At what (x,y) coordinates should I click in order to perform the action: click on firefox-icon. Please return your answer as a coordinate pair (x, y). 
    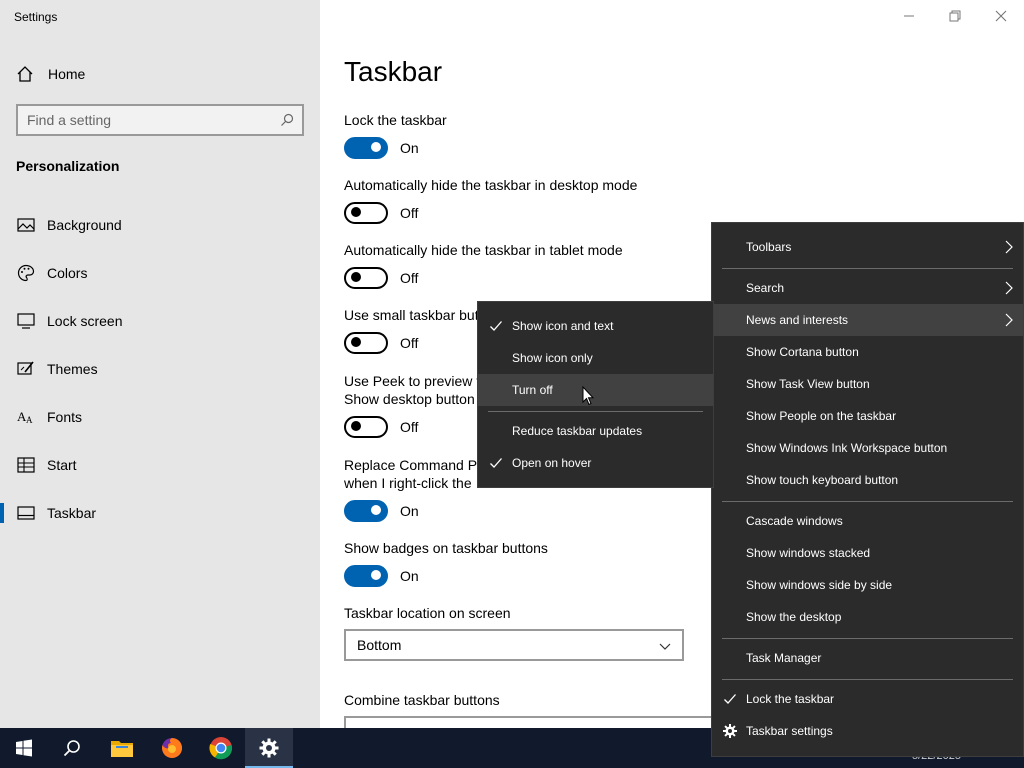
    Looking at the image, I should click on (172, 747).